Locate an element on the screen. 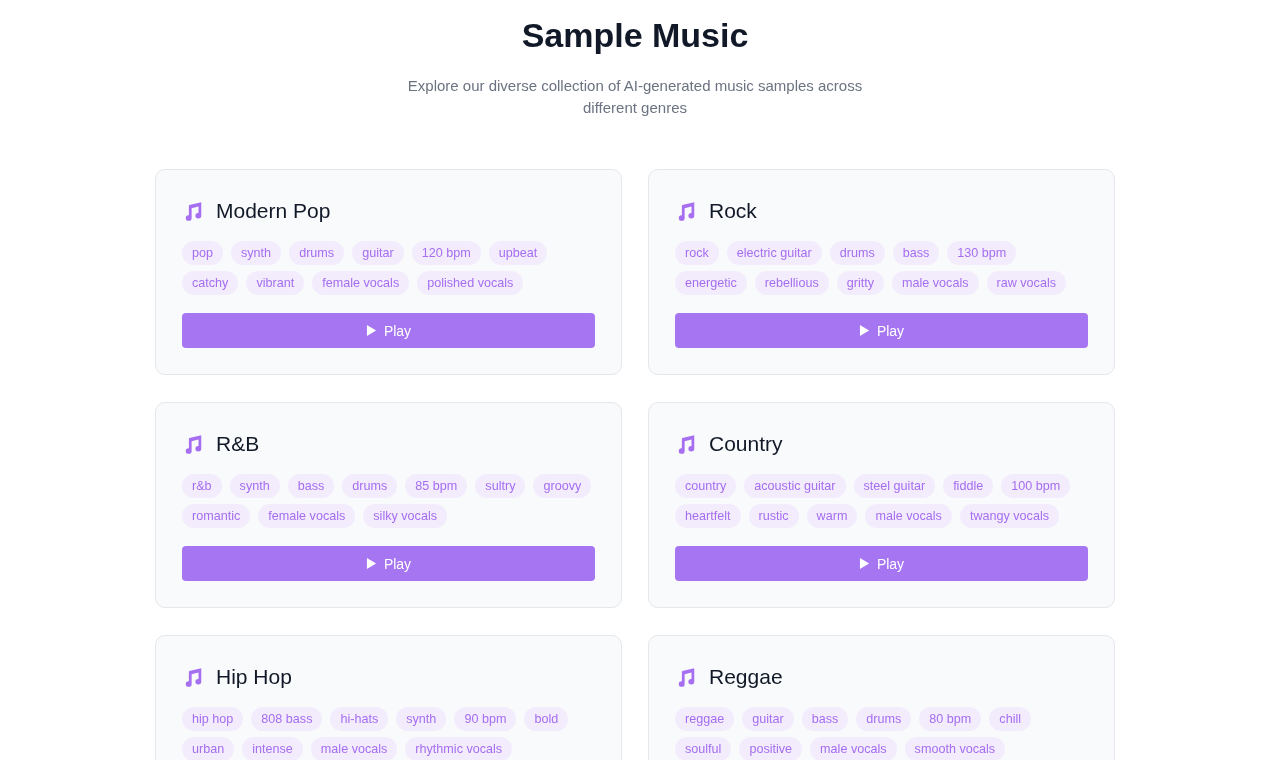  sample-title: Hip Hop is located at coordinates (254, 677).